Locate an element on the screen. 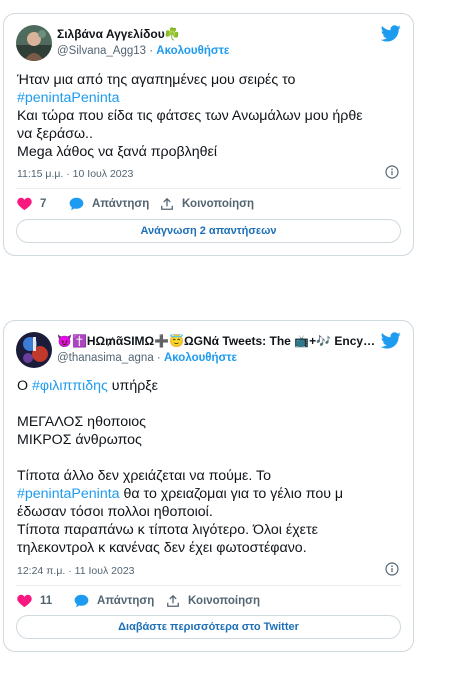  tweet-actions: 11 Απάντηση Κοινοποίηση is located at coordinates (209, 604).